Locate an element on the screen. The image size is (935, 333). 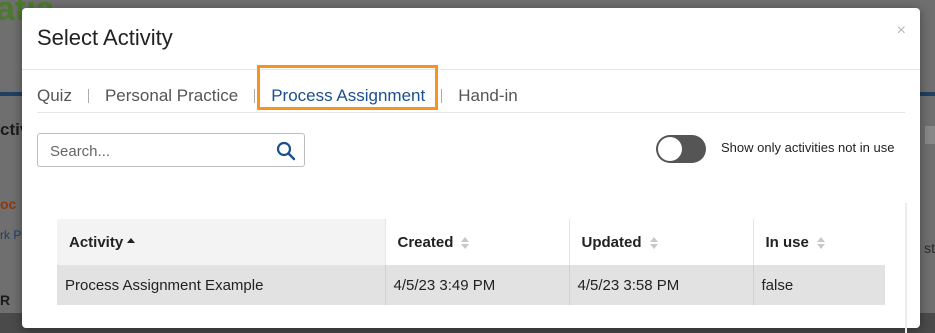
column-label: In use is located at coordinates (787, 242).